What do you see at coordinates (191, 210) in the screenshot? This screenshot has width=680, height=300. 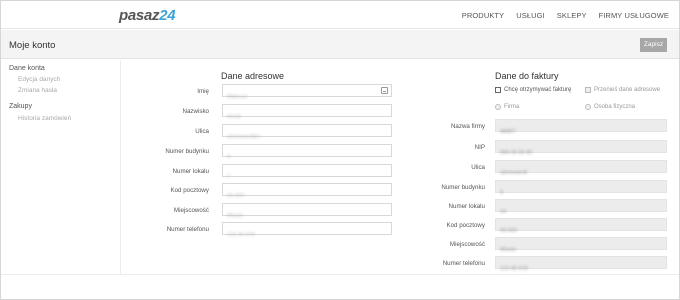 I see `city-label: Miejscowość` at bounding box center [191, 210].